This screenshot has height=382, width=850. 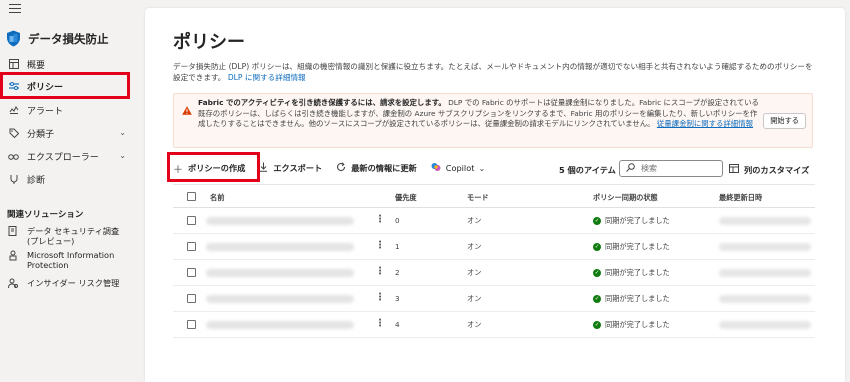 I want to click on export-button: エクスポート, so click(x=290, y=168).